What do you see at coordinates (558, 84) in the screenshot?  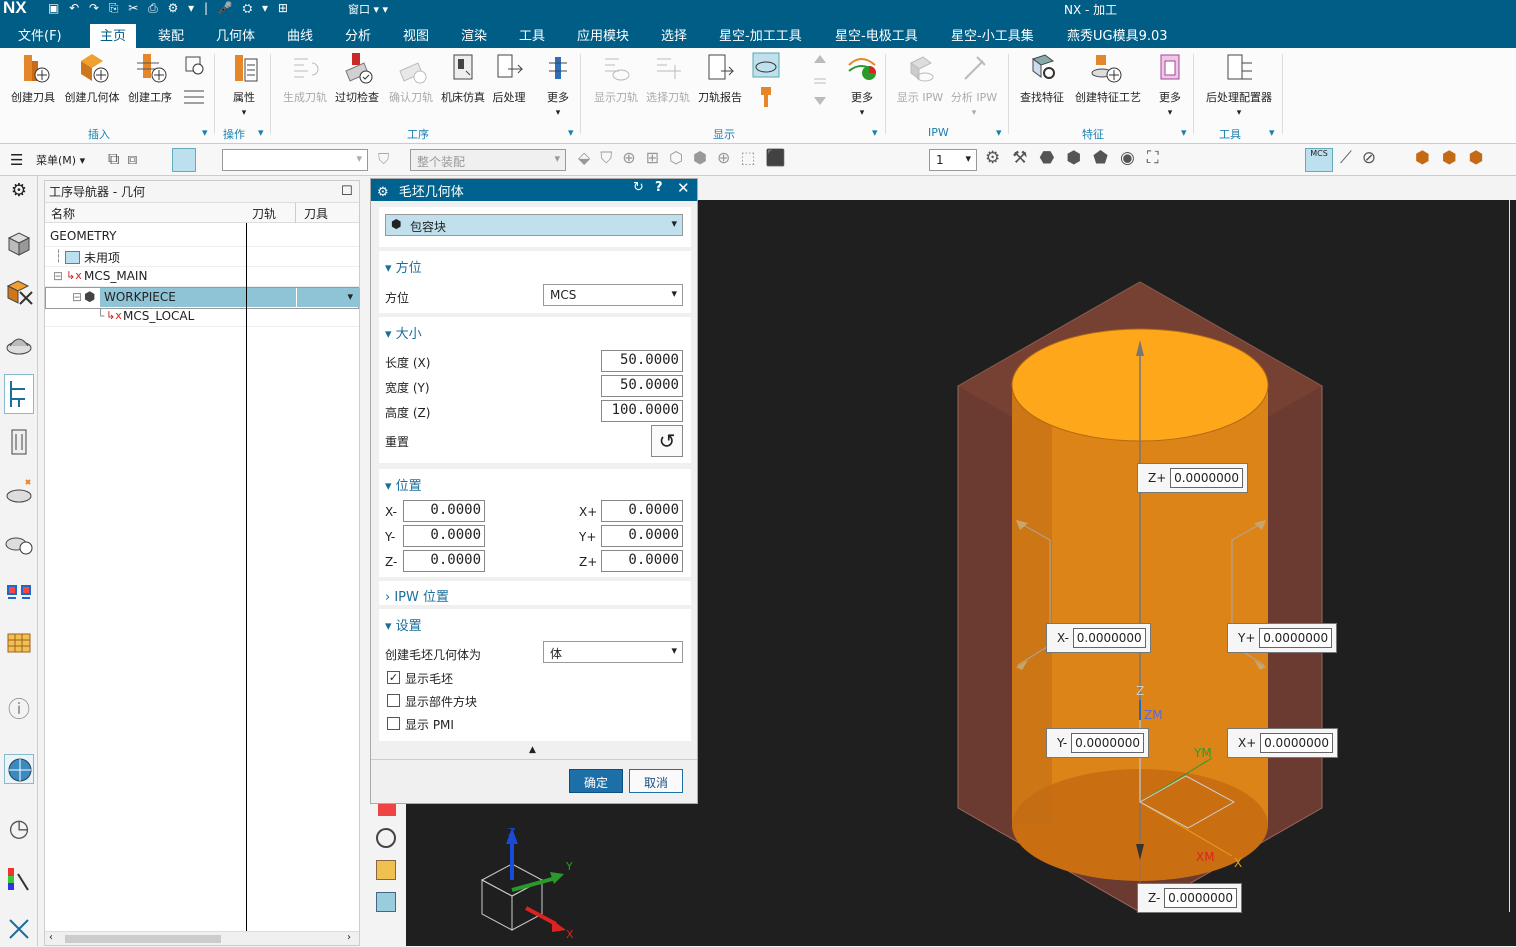 I see `more-operations-button: 更多 ▾` at bounding box center [558, 84].